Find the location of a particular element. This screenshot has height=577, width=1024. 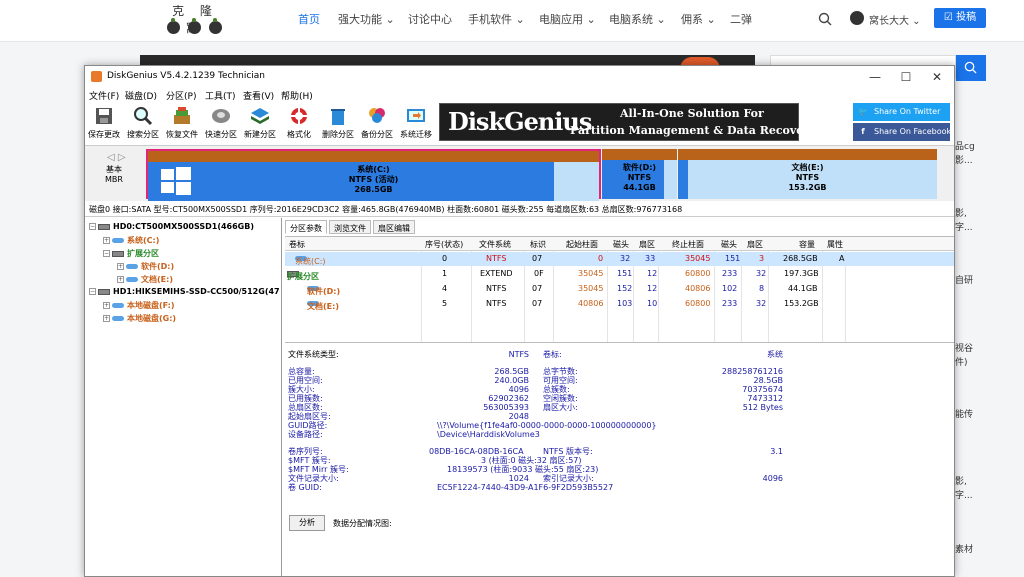

tab-browse-files: 浏览文件 is located at coordinates (350, 227).